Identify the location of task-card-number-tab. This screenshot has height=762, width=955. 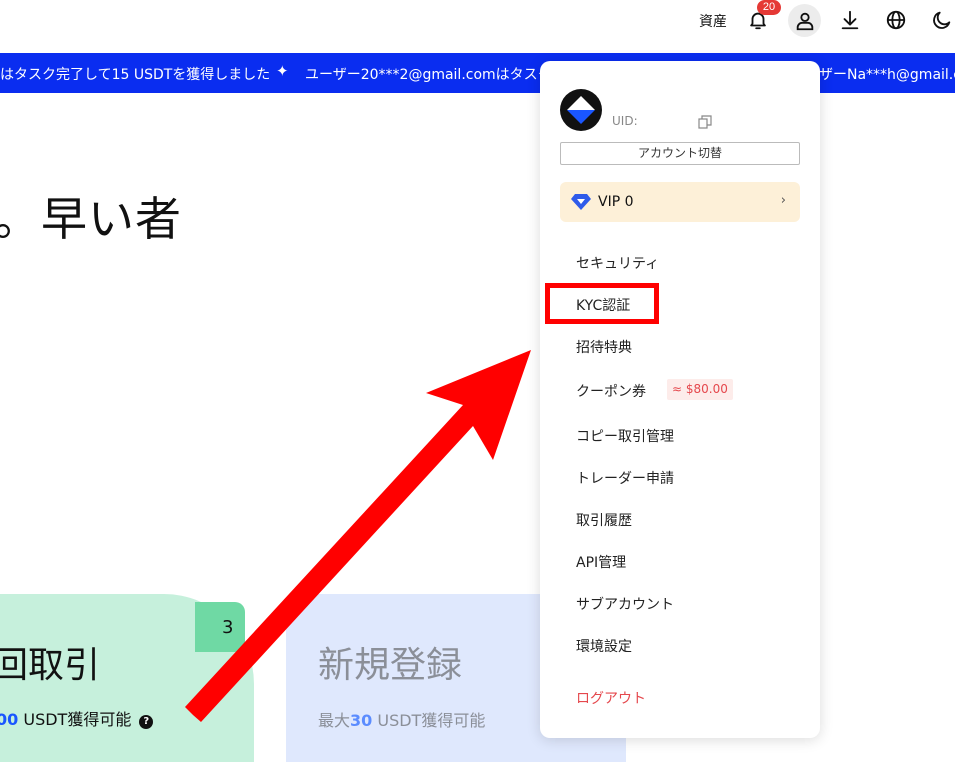
(220, 627).